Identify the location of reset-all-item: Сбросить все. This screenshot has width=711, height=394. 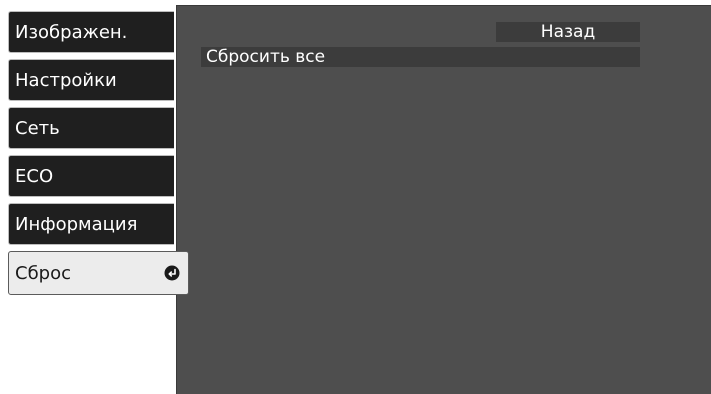
(420, 57).